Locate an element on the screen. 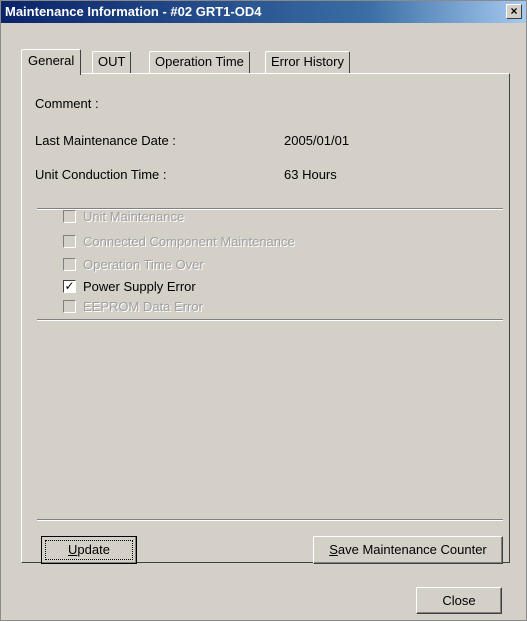 The height and width of the screenshot is (622, 527). tab-error-history: Error History is located at coordinates (307, 62).